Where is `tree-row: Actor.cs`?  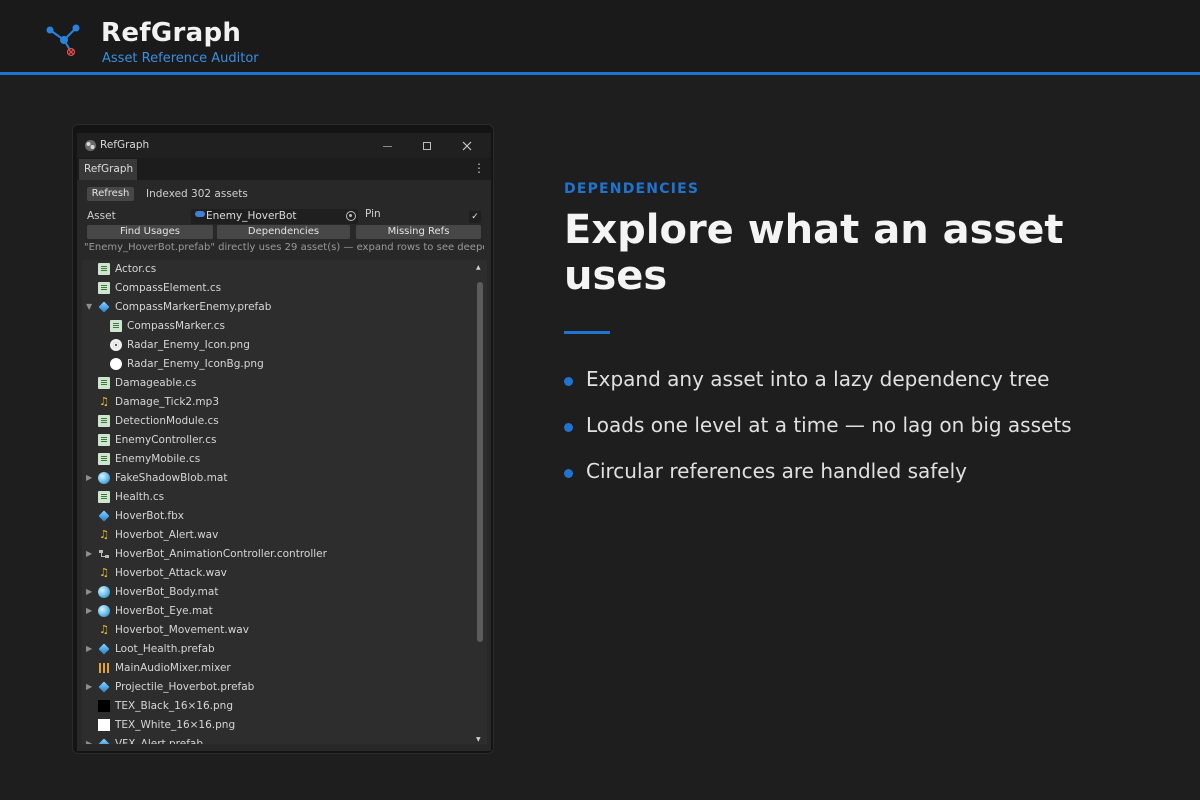 tree-row: Actor.cs is located at coordinates (277, 269).